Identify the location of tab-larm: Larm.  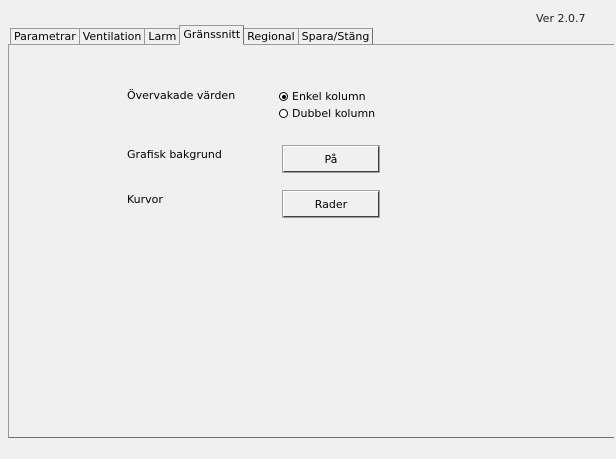
(162, 36).